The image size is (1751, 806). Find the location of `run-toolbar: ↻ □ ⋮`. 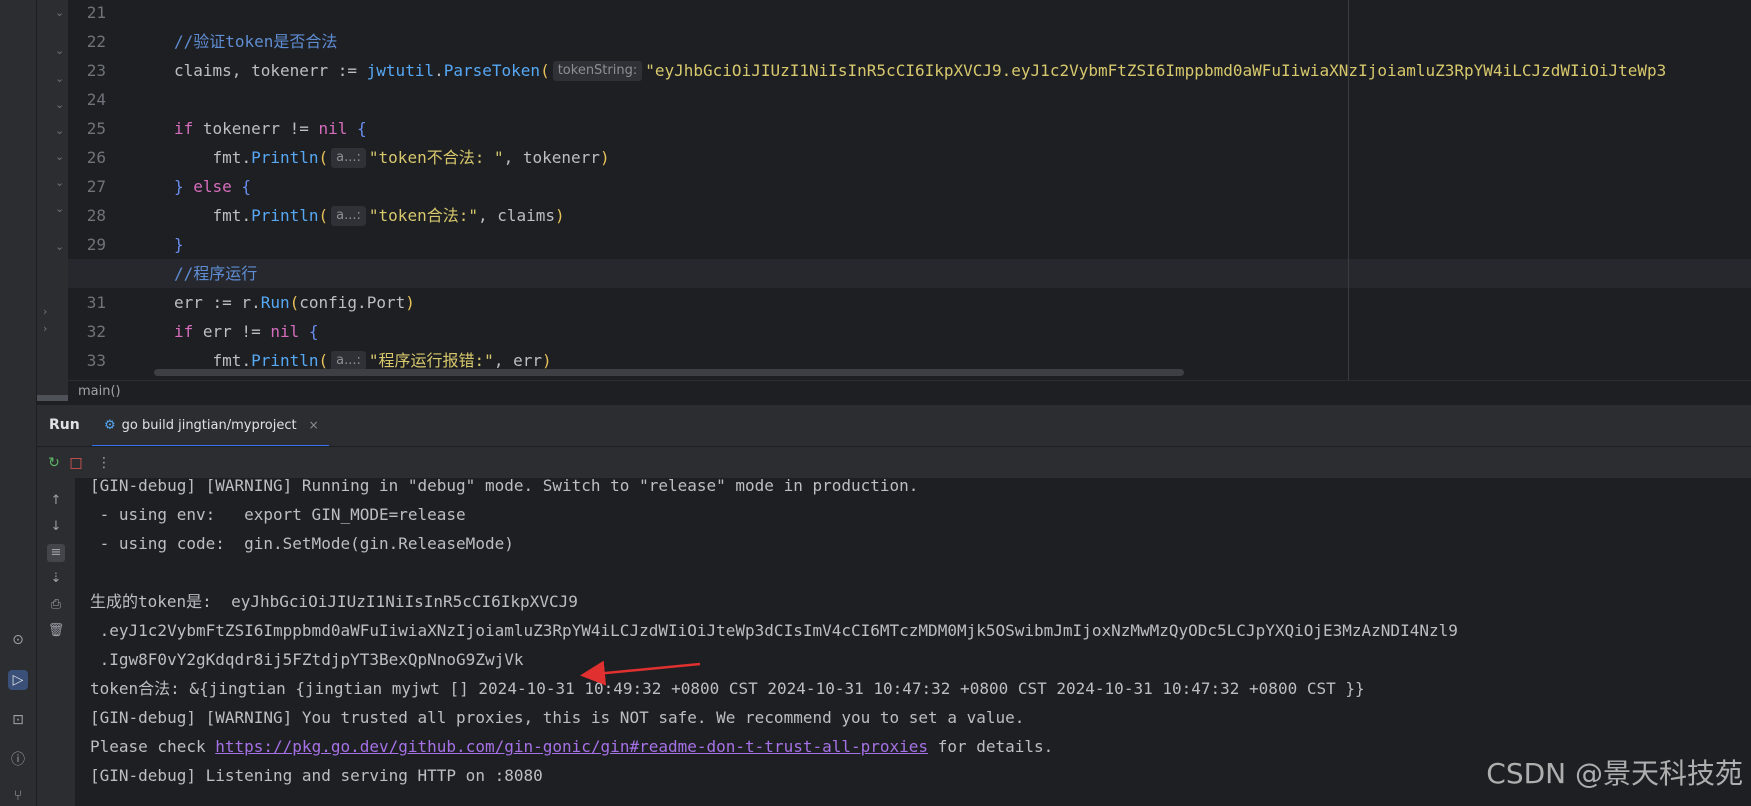

run-toolbar: ↻ □ ⋮ is located at coordinates (894, 462).